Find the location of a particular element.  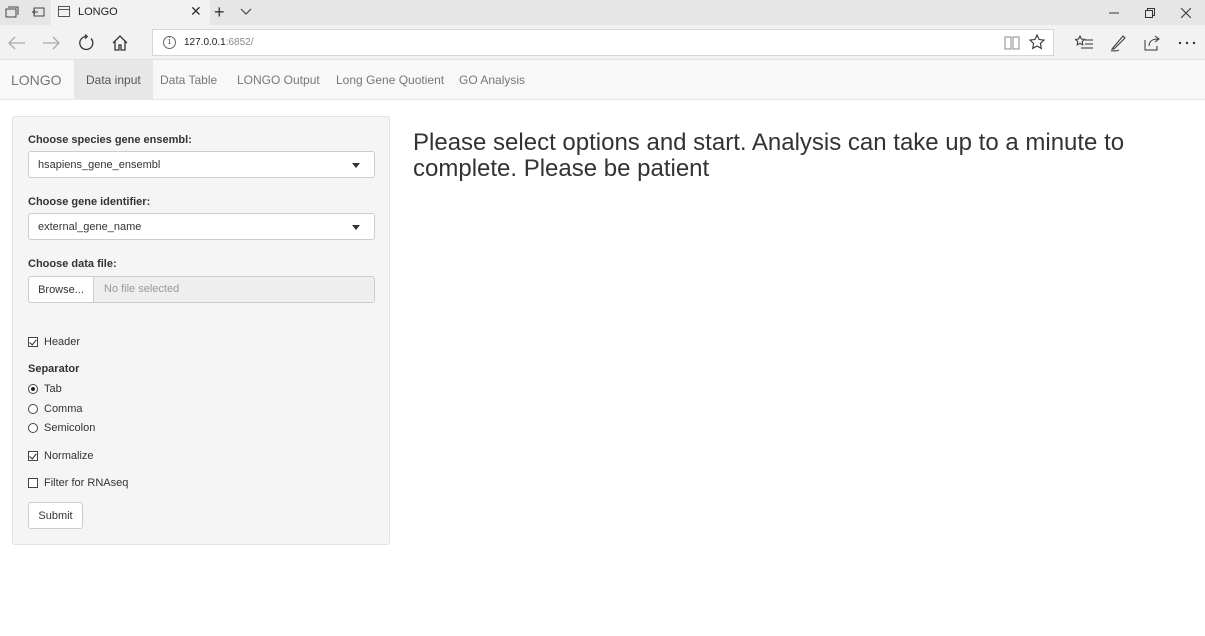

species-select: hsapiens_gene_ensembl is located at coordinates (201, 164).